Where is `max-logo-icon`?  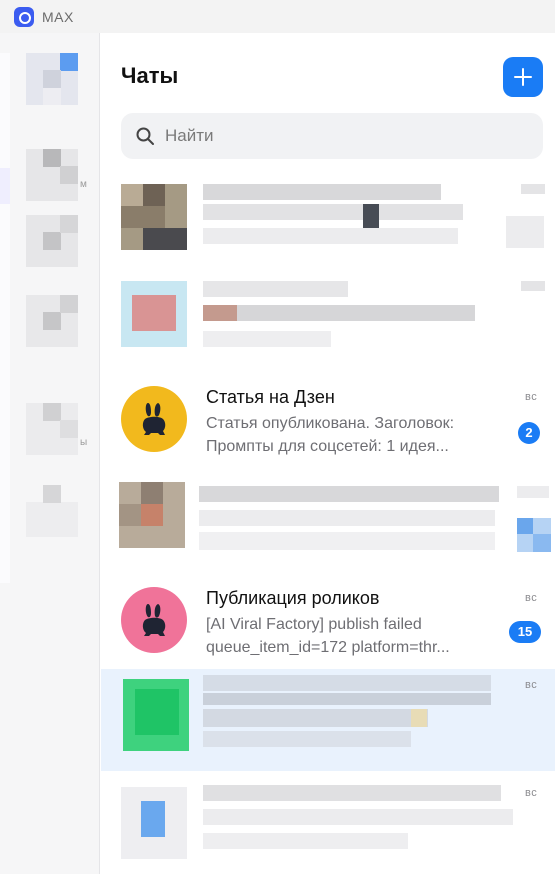 max-logo-icon is located at coordinates (24, 16).